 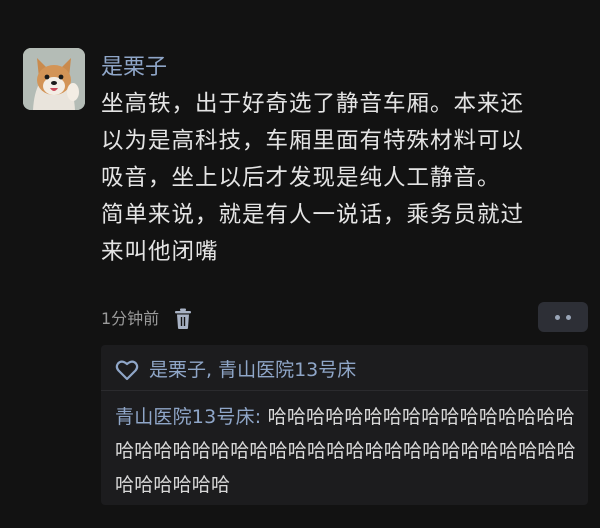 I want to click on post-content-line: 以为是高科技，车厢里面有特殊材料可以, so click(x=313, y=141).